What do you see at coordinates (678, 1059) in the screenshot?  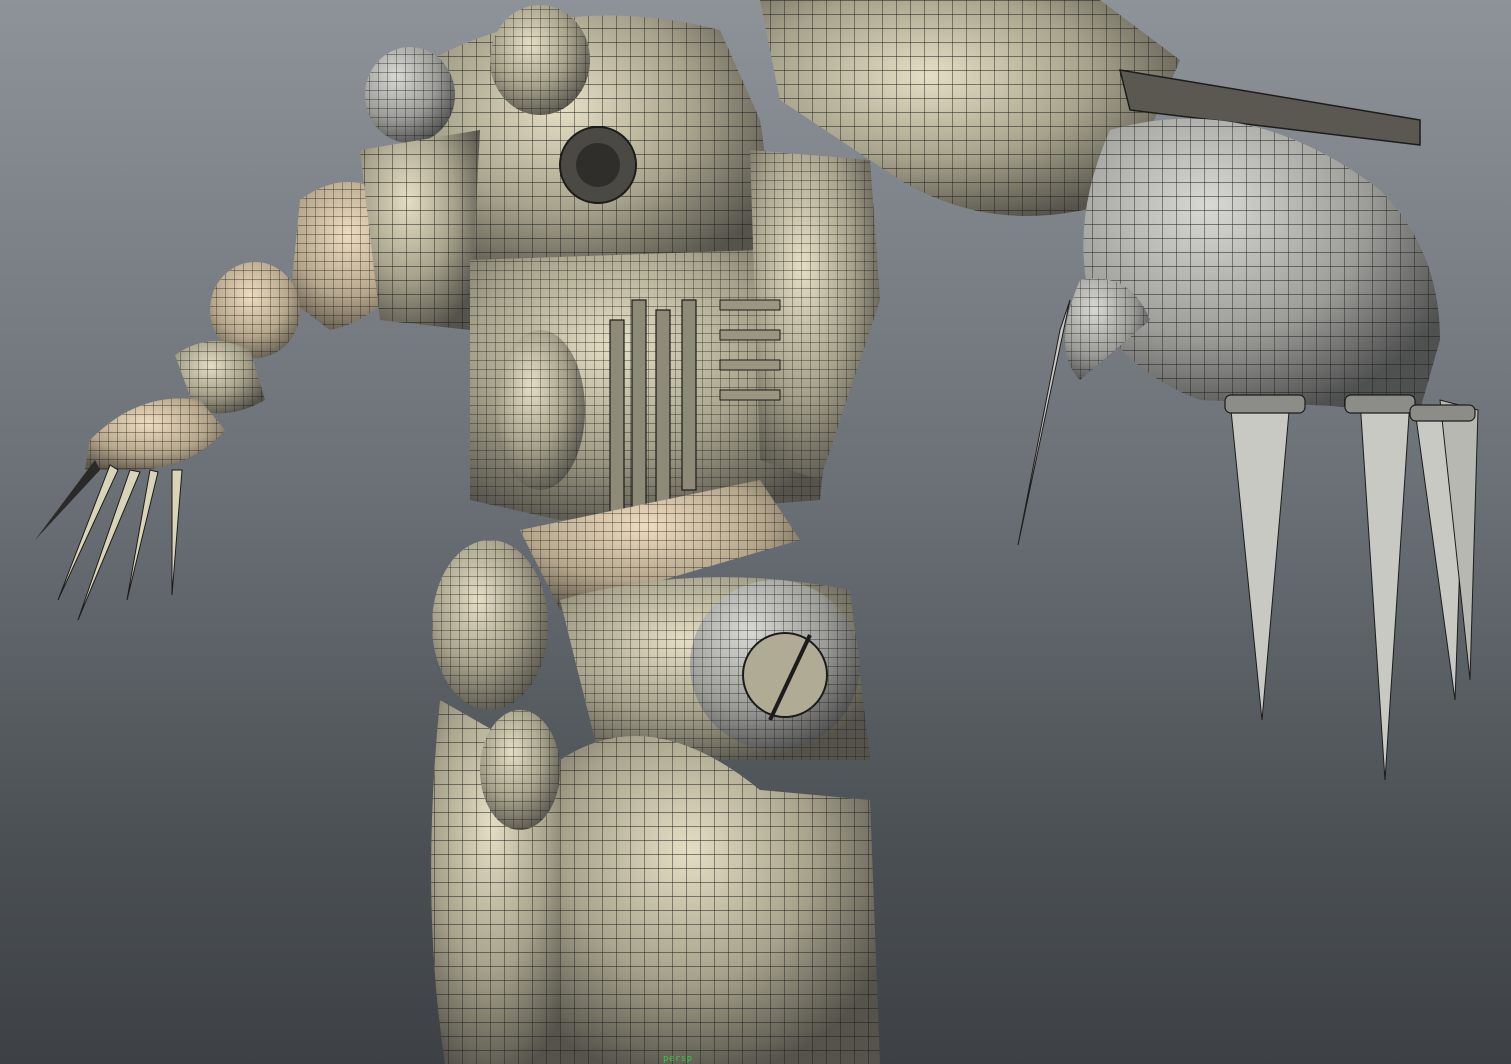 I see `camera-label: persp` at bounding box center [678, 1059].